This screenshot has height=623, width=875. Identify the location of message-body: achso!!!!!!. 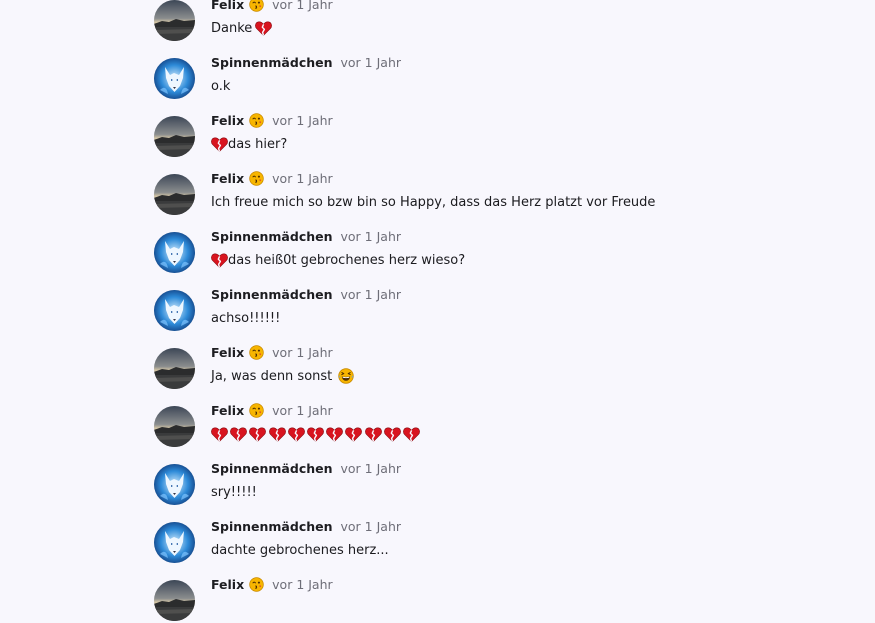
(246, 318).